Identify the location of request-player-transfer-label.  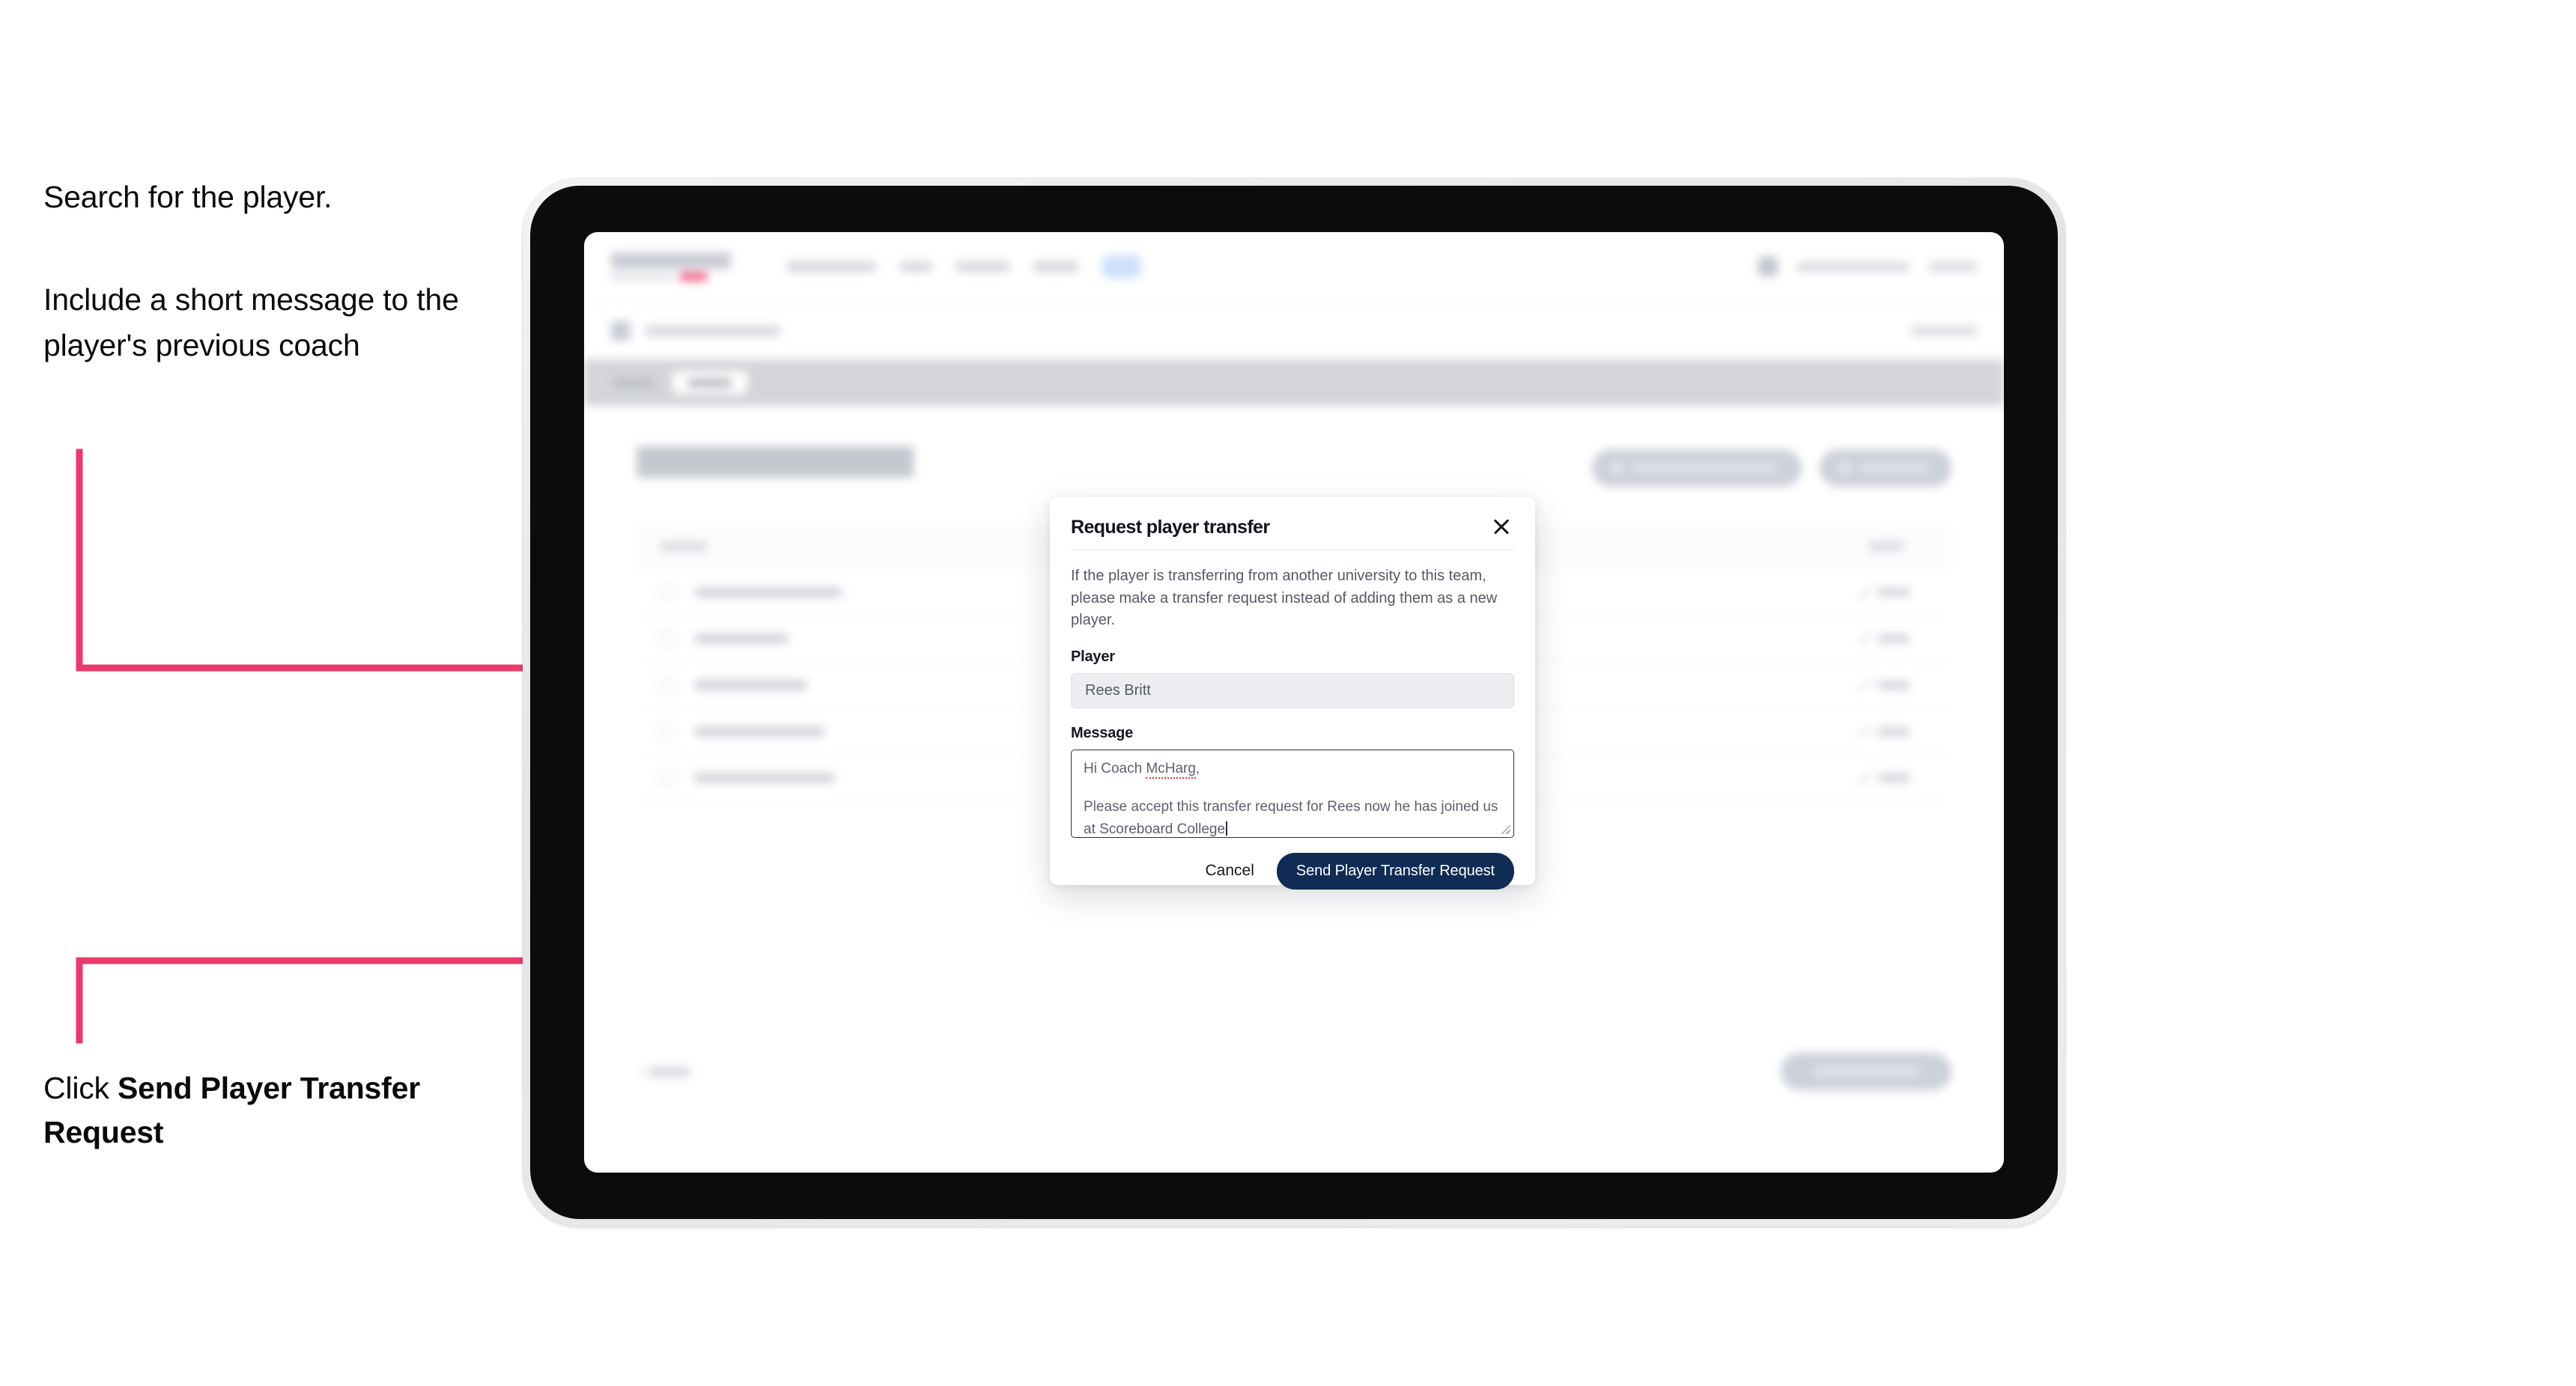
(1704, 467).